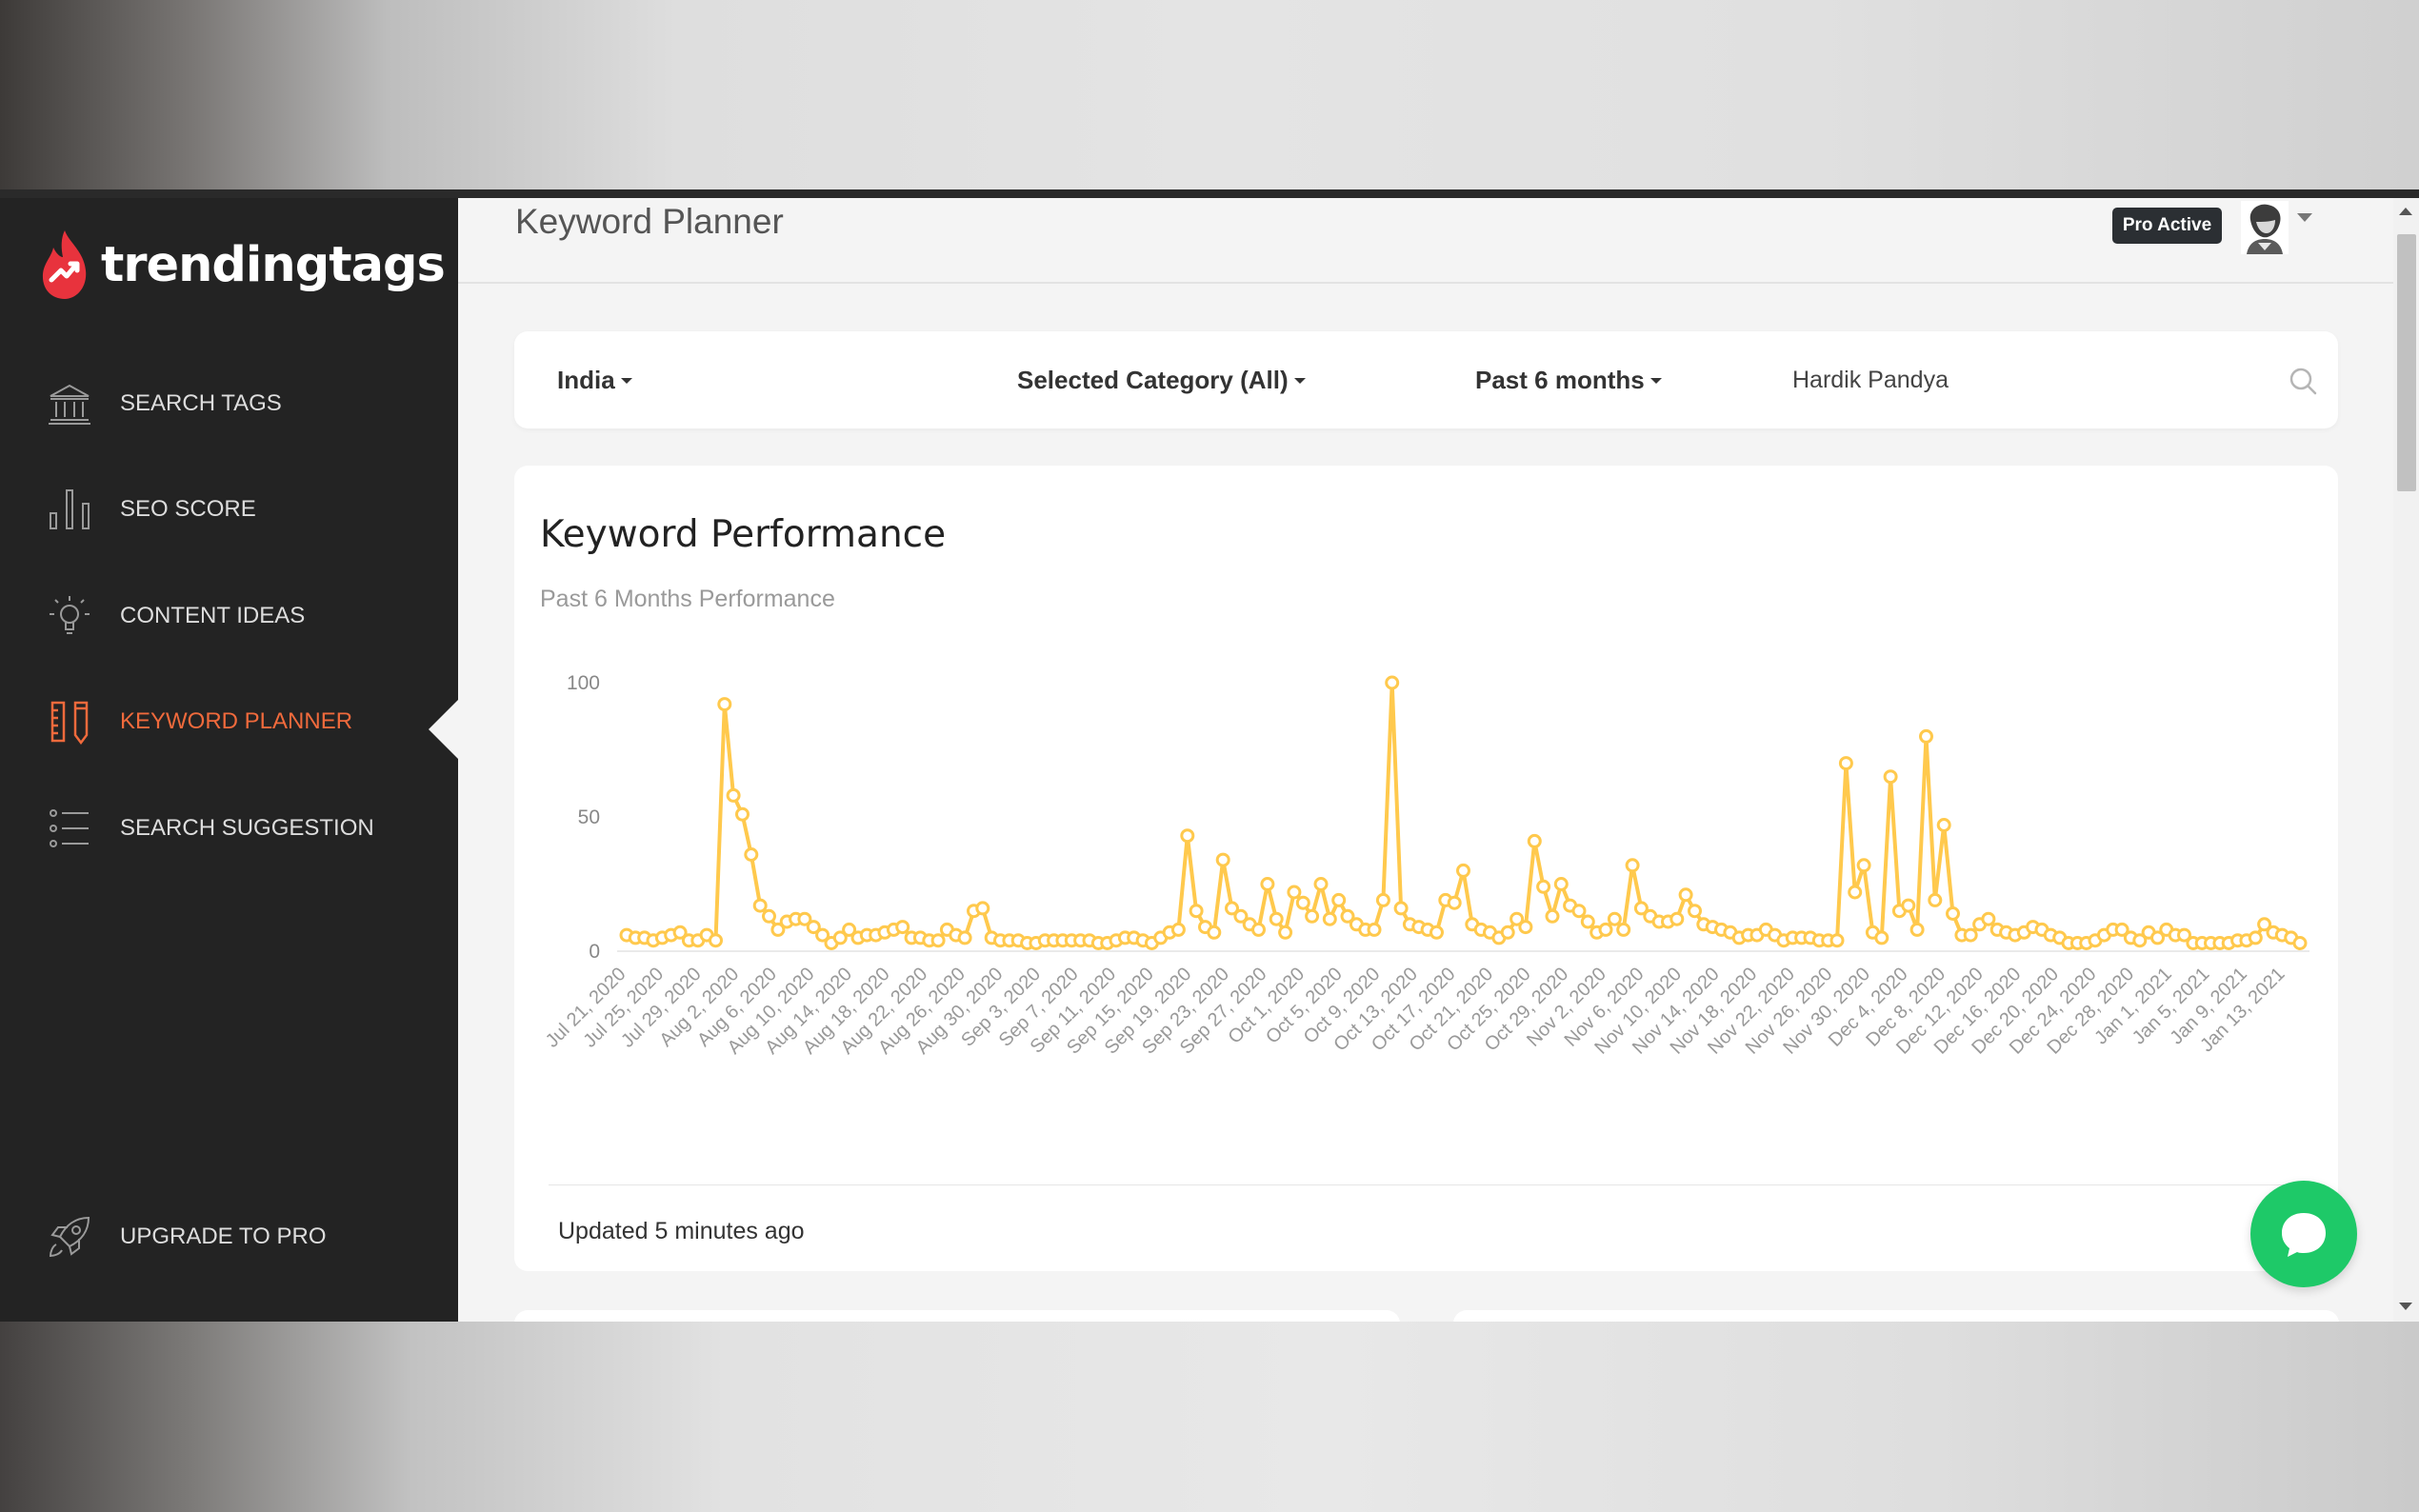 Image resolution: width=2419 pixels, height=1512 pixels. I want to click on y-tick-label: 100, so click(583, 683).